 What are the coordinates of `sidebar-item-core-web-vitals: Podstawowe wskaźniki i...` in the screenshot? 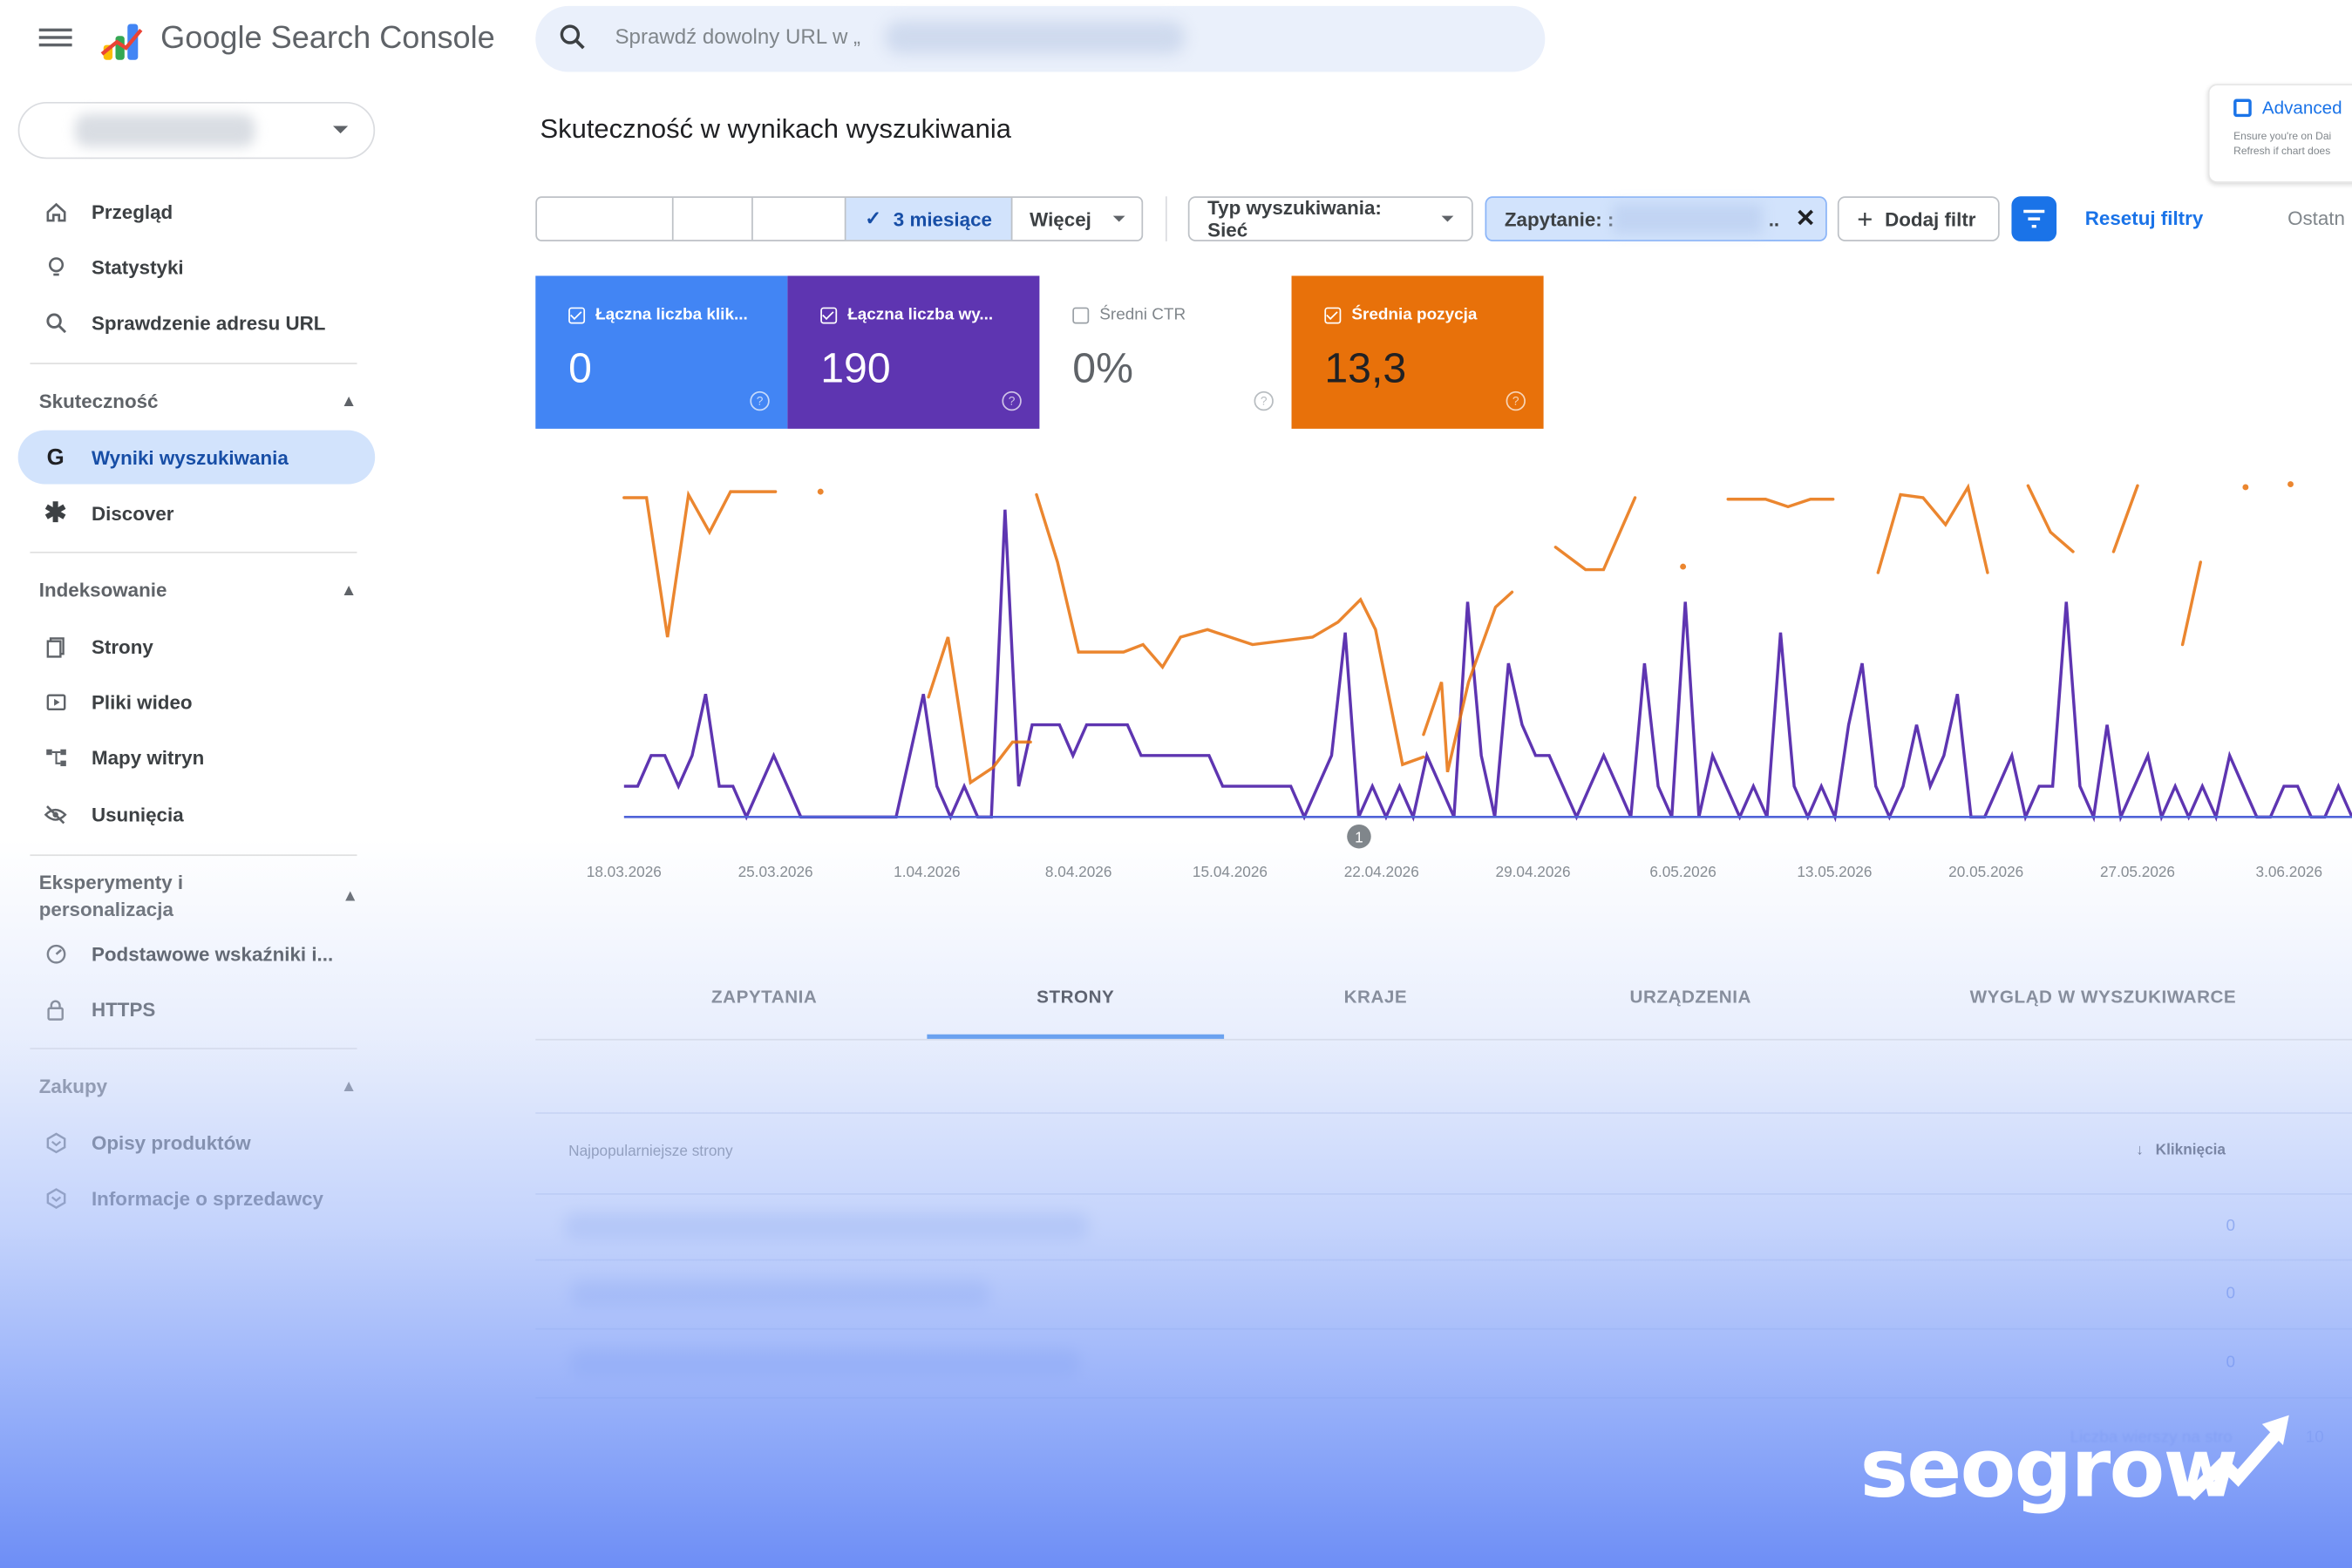 It's located at (197, 954).